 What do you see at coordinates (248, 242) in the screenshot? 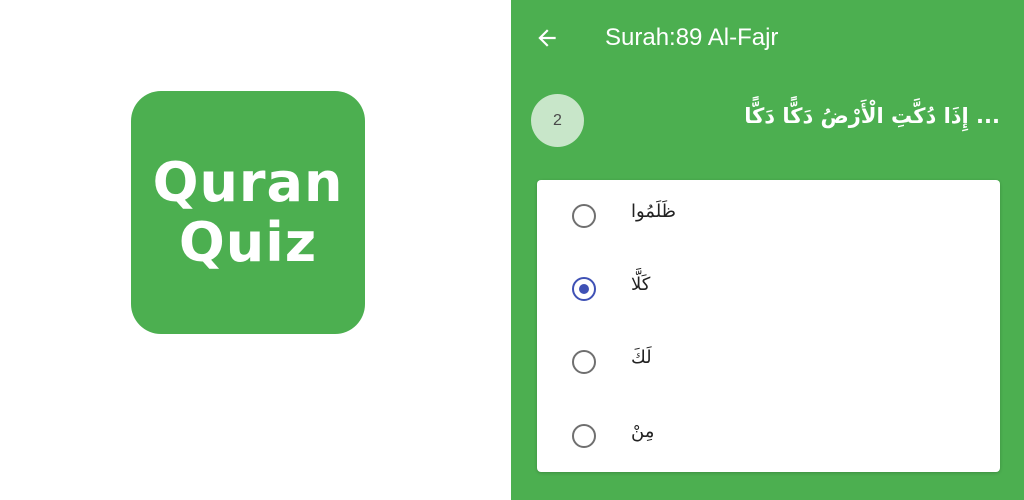
I see `logo-line-2: Quiz` at bounding box center [248, 242].